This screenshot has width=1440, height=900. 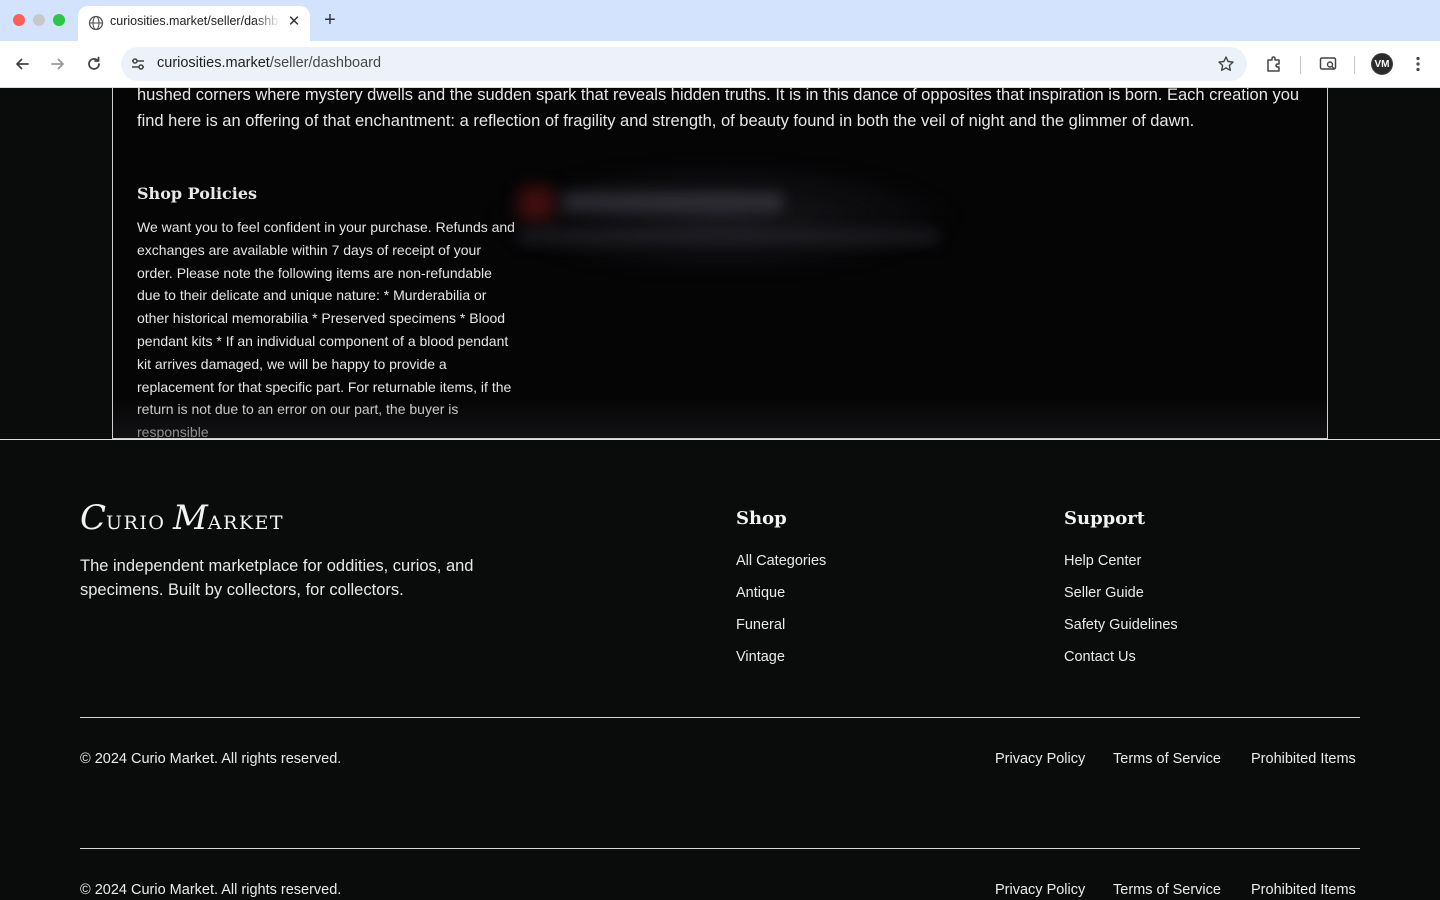 I want to click on url-text: curiosities.market/seller/dashboard, so click(x=269, y=63).